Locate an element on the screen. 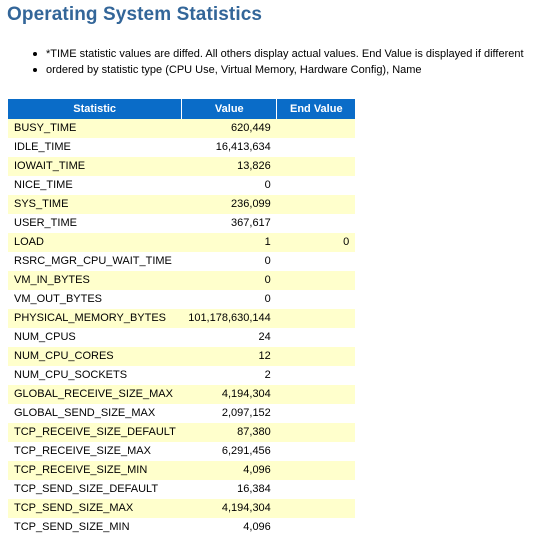 This screenshot has width=534, height=537. cell-statistic: BUSY_TIME is located at coordinates (95, 128).